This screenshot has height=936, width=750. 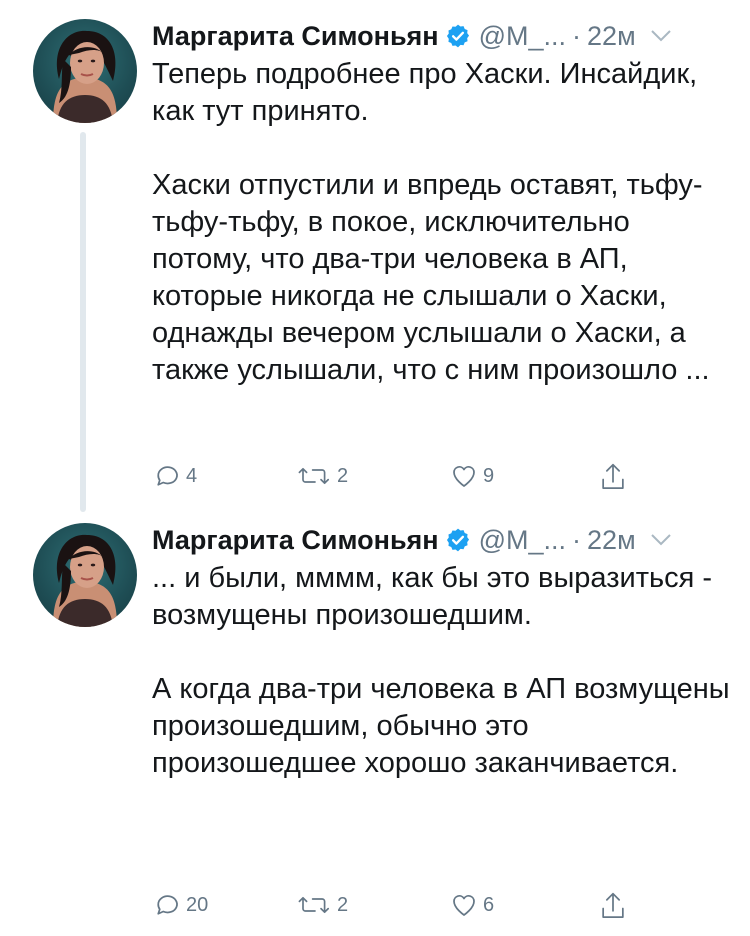 I want to click on reply-count: 20, so click(x=197, y=904).